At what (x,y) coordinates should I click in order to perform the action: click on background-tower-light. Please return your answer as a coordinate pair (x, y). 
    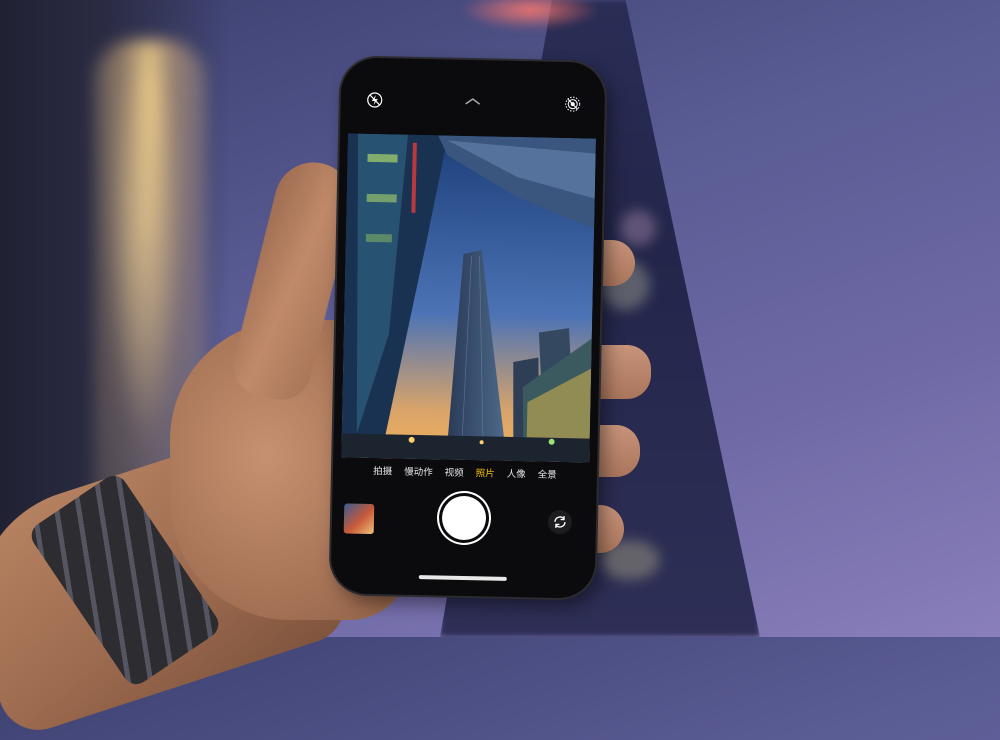
    Looking at the image, I should click on (530, 15).